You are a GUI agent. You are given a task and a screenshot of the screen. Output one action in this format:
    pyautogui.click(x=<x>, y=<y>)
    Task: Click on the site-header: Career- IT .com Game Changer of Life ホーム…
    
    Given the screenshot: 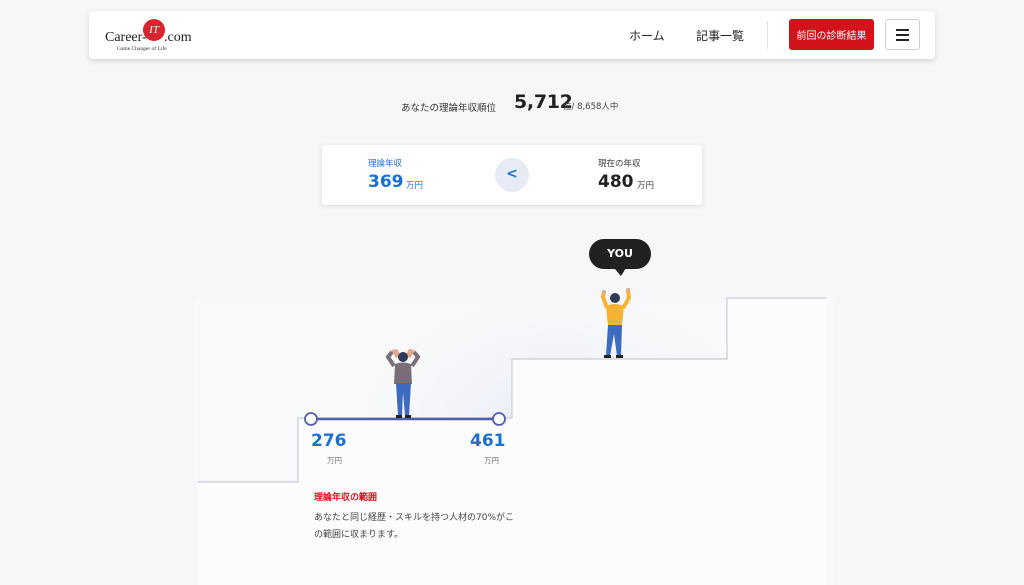 What is the action you would take?
    pyautogui.click(x=512, y=35)
    